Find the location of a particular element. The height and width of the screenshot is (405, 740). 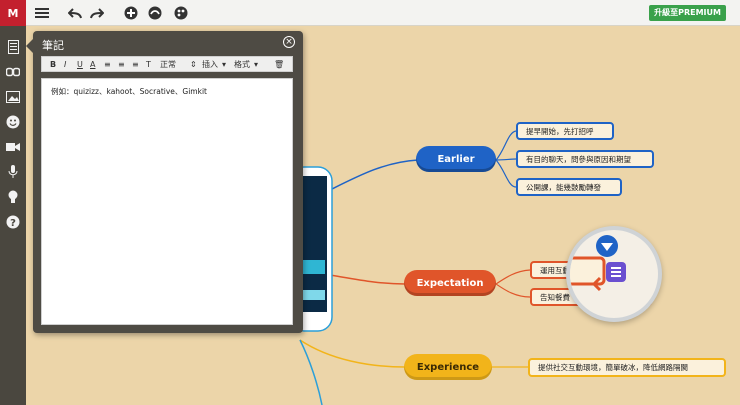

zoom-magnifier is located at coordinates (614, 274).